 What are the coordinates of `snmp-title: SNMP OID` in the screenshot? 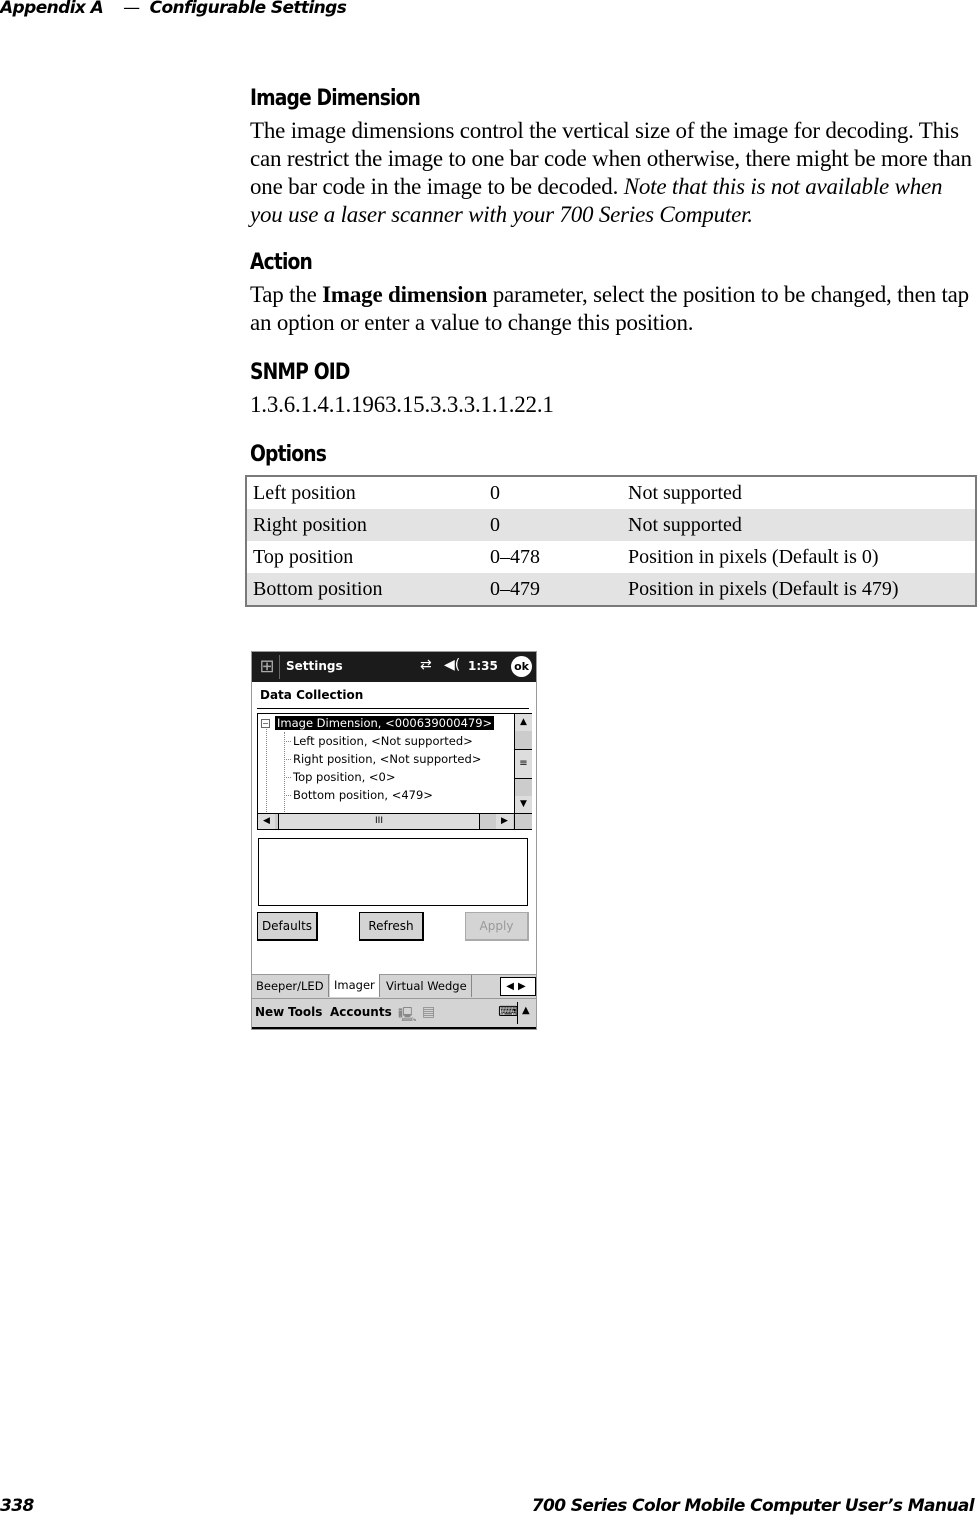 It's located at (300, 372).